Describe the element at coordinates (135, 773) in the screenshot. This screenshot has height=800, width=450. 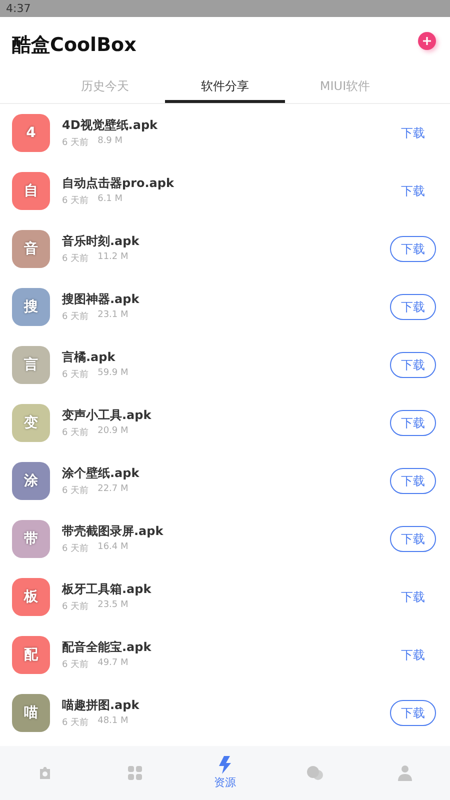
I see `grid-icon` at that location.